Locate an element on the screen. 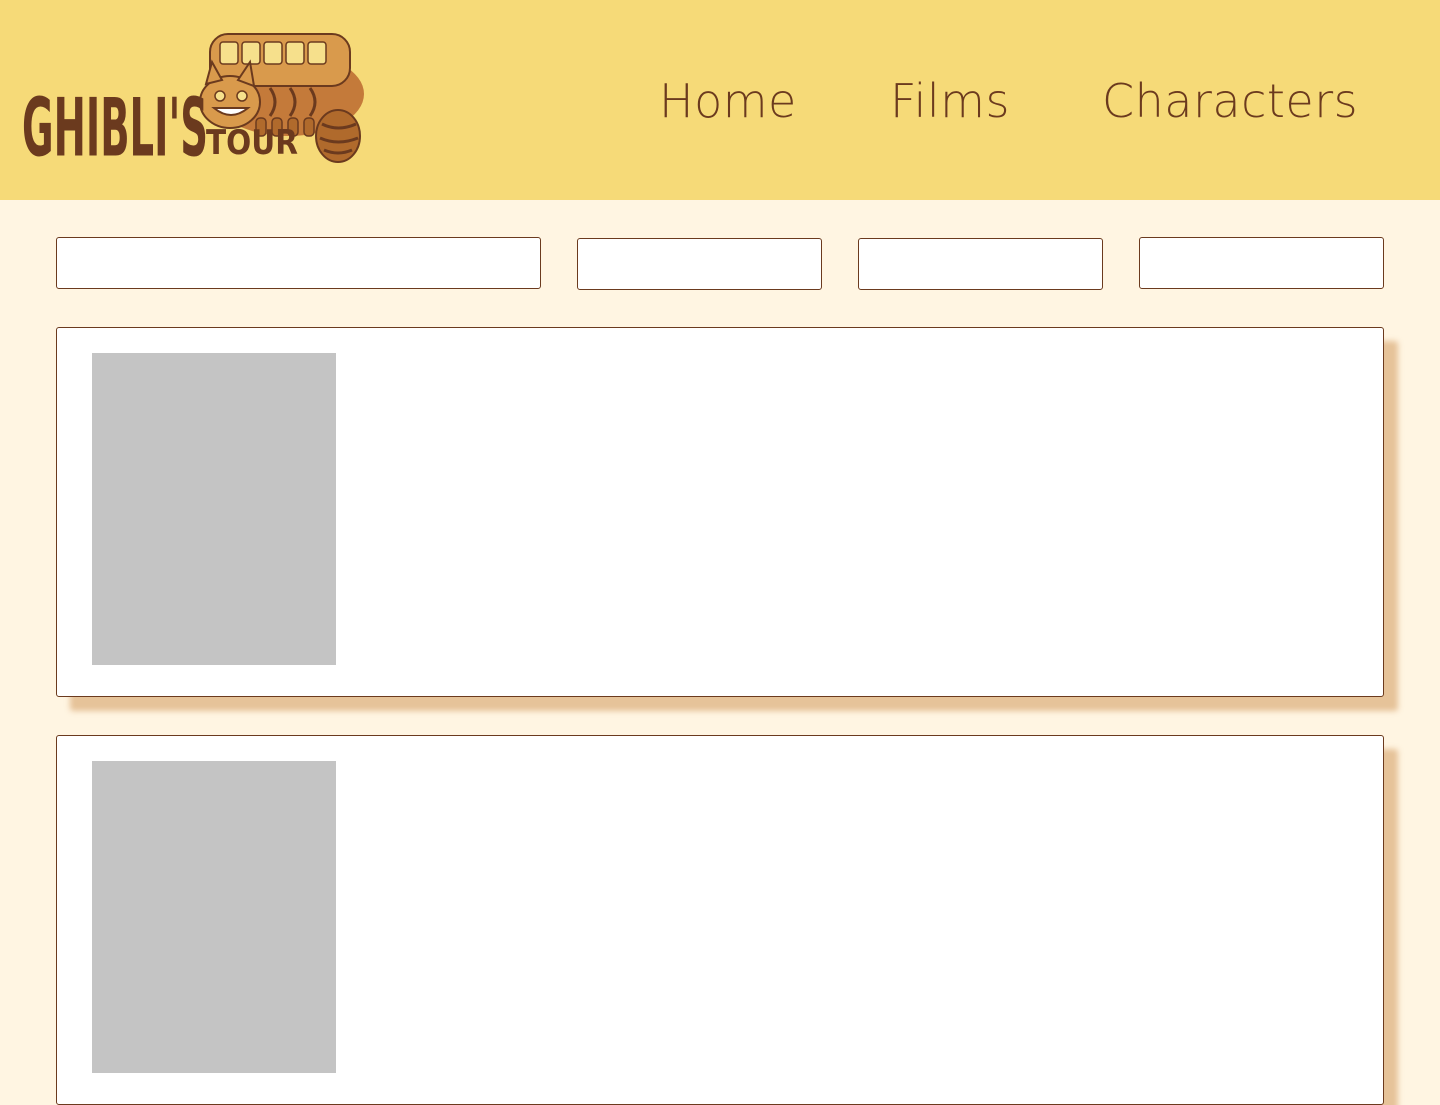 Image resolution: width=1440 pixels, height=1105 pixels. site-logo: GHIBLI'S TOUR is located at coordinates (192, 98).